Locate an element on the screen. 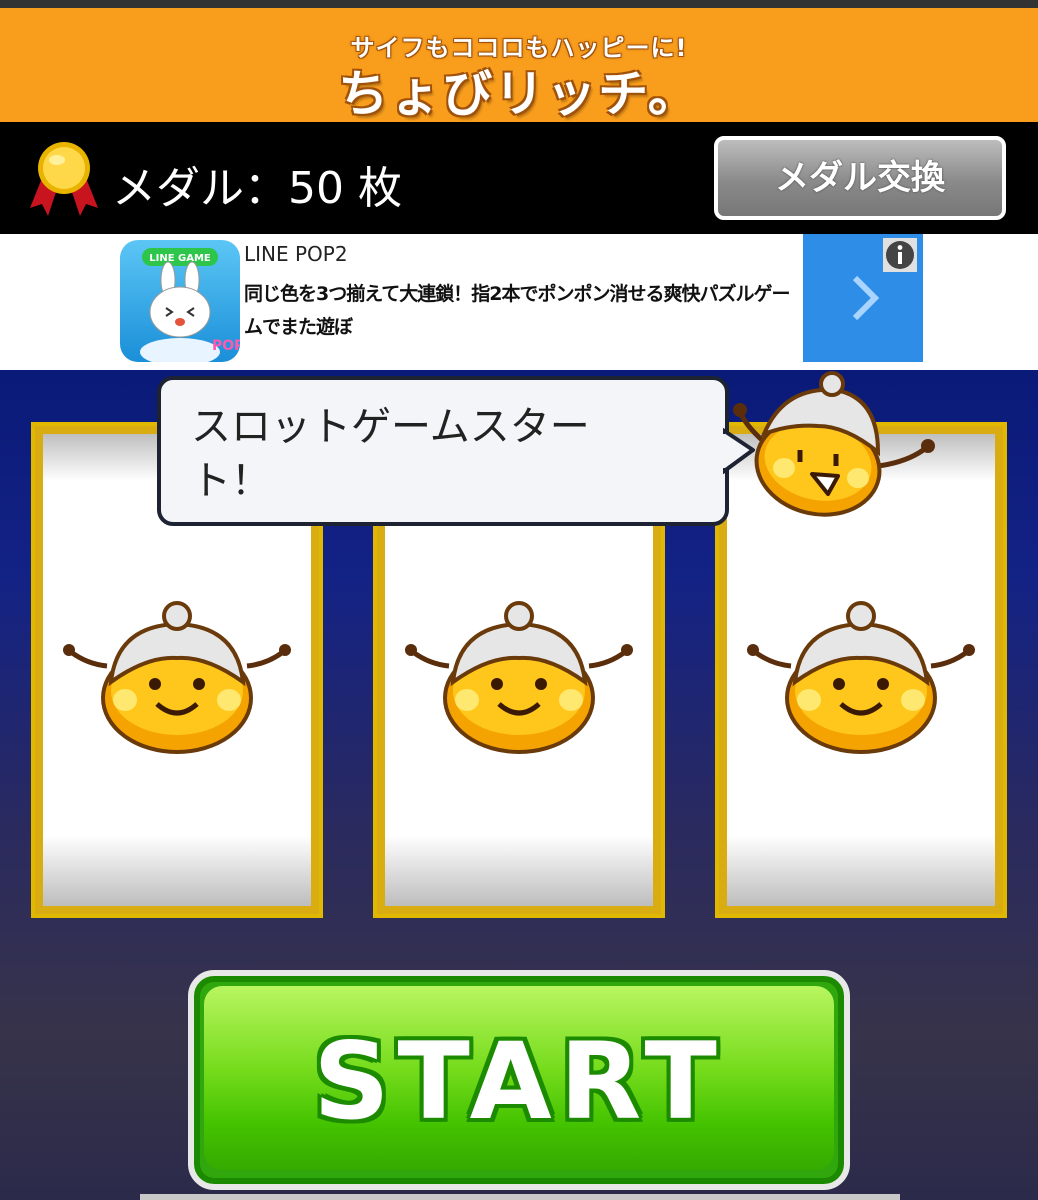  medal-exchange-button: メダル交換 is located at coordinates (860, 178).